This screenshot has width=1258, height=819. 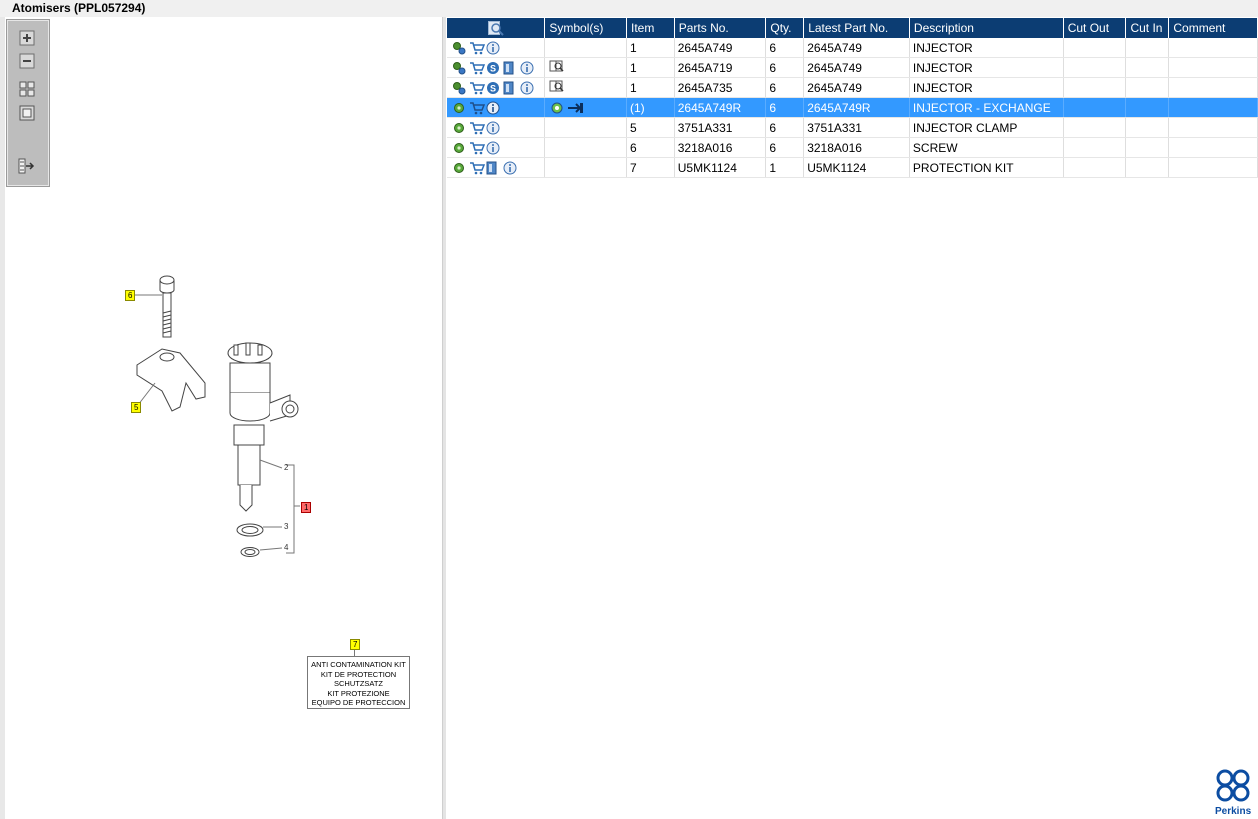 I want to click on table-row: 6 3218A016 6 3218A016 SCREW, so click(x=852, y=147).